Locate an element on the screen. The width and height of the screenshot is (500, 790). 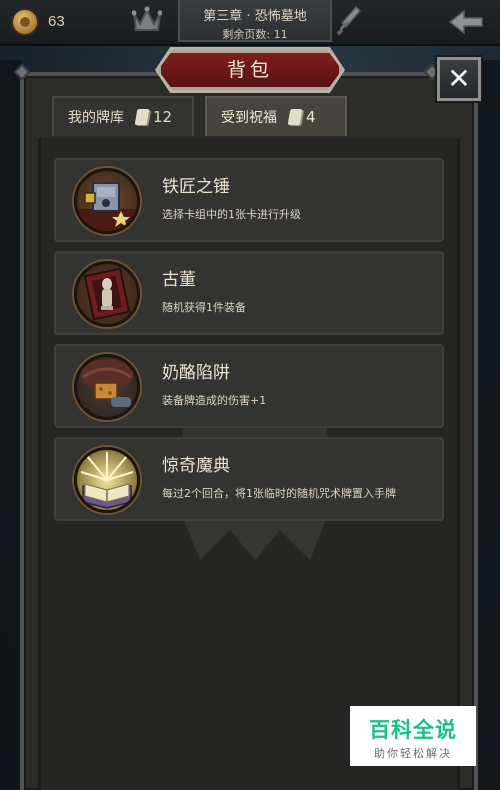
sword-icon is located at coordinates (349, 21).